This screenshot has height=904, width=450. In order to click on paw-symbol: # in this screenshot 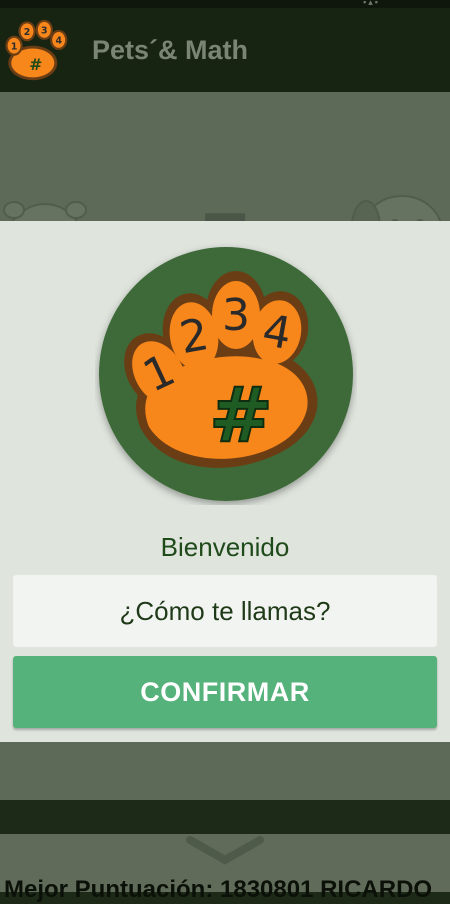, I will do `click(241, 414)`.